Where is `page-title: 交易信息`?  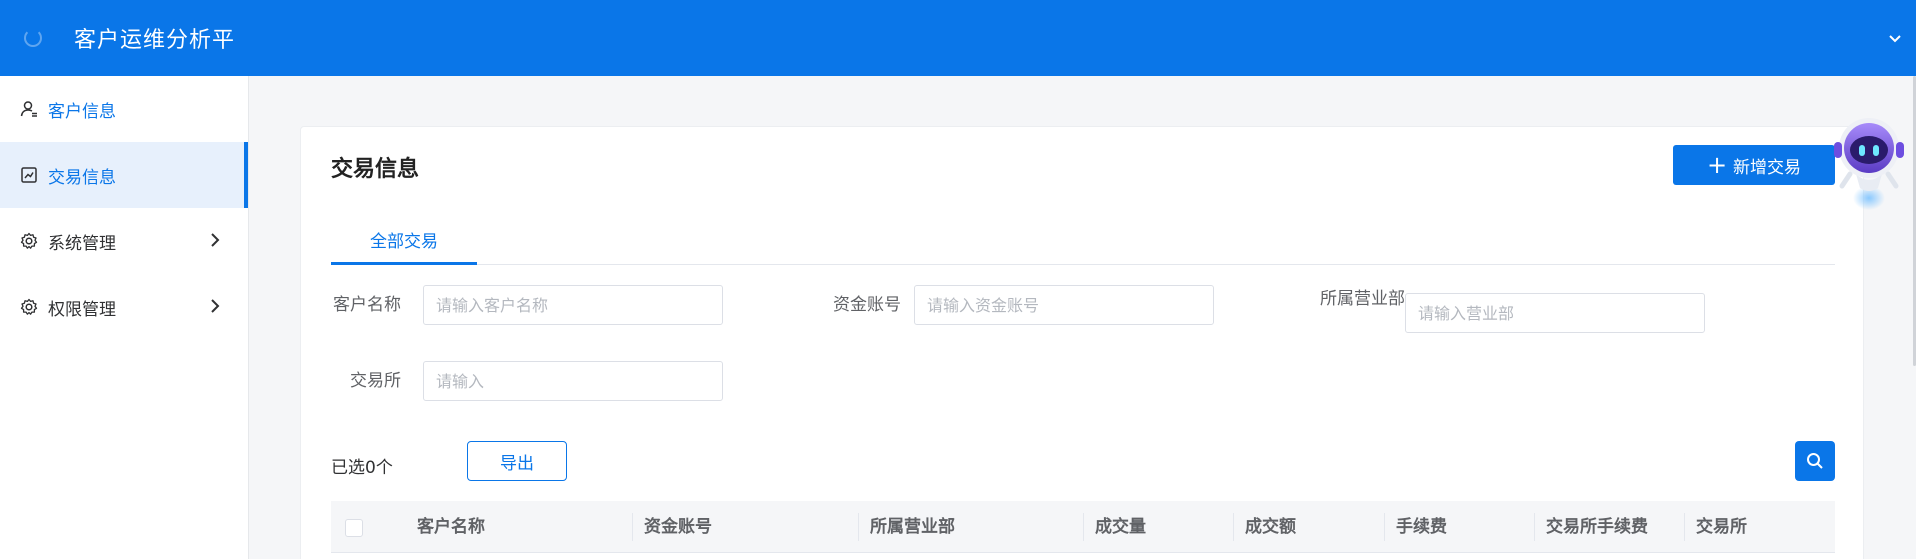 page-title: 交易信息 is located at coordinates (375, 169).